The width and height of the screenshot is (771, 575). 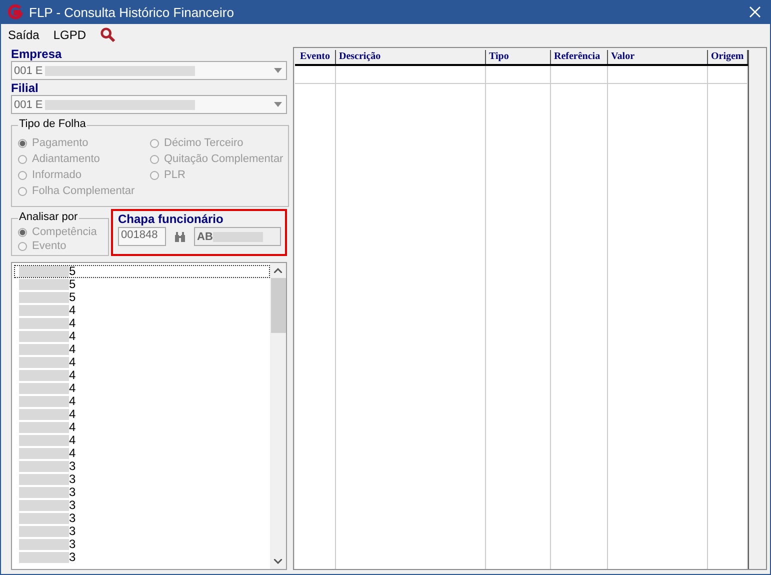 What do you see at coordinates (278, 416) in the screenshot?
I see `scrollbar` at bounding box center [278, 416].